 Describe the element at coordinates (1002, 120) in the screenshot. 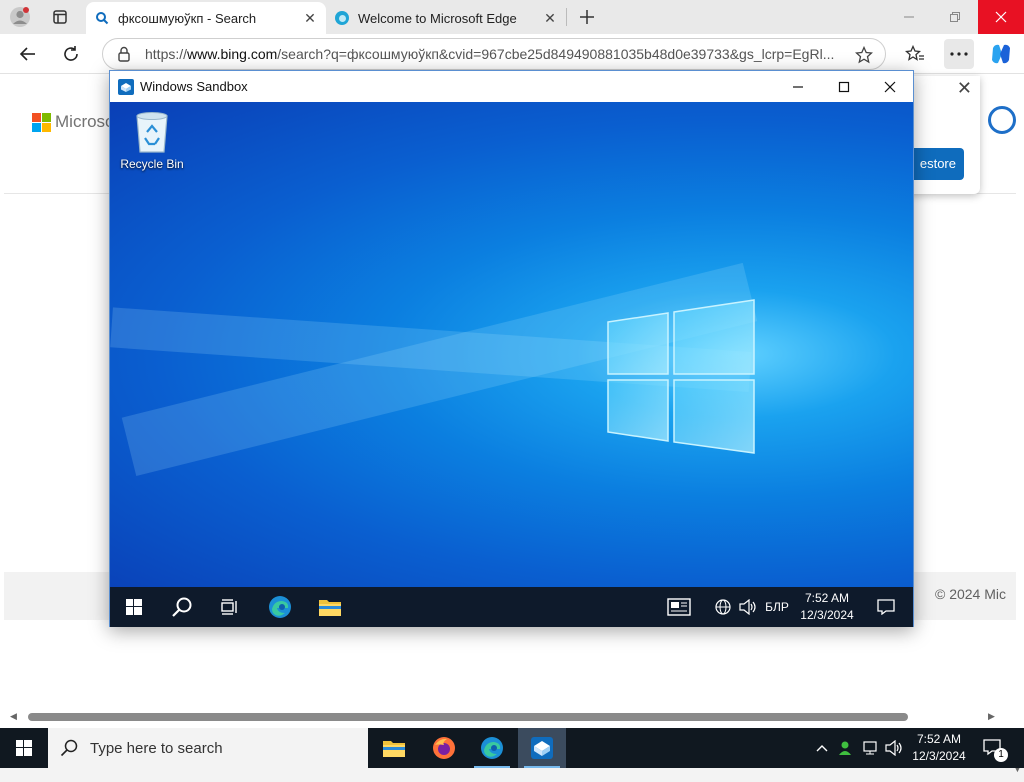

I see `edge-extension-icon` at that location.